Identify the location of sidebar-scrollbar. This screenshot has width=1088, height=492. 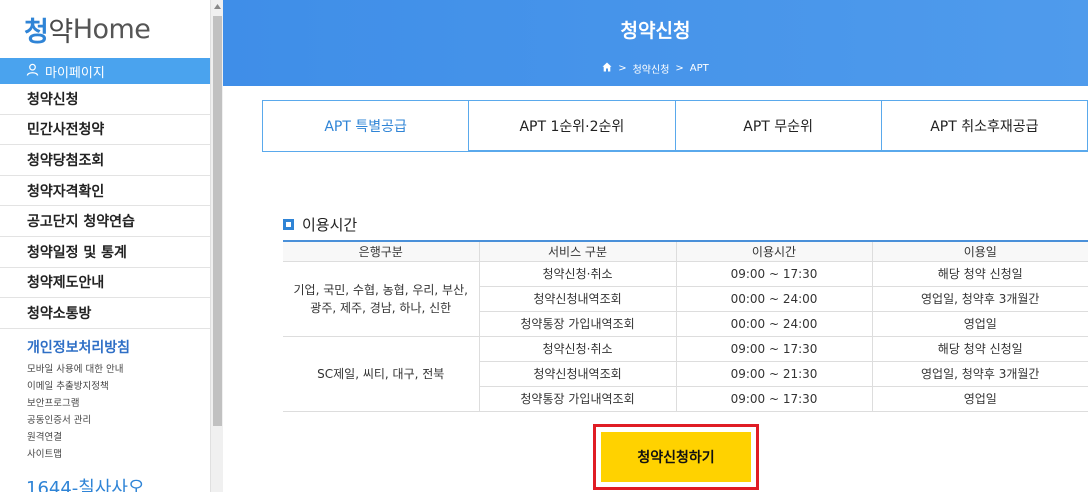
(216, 246).